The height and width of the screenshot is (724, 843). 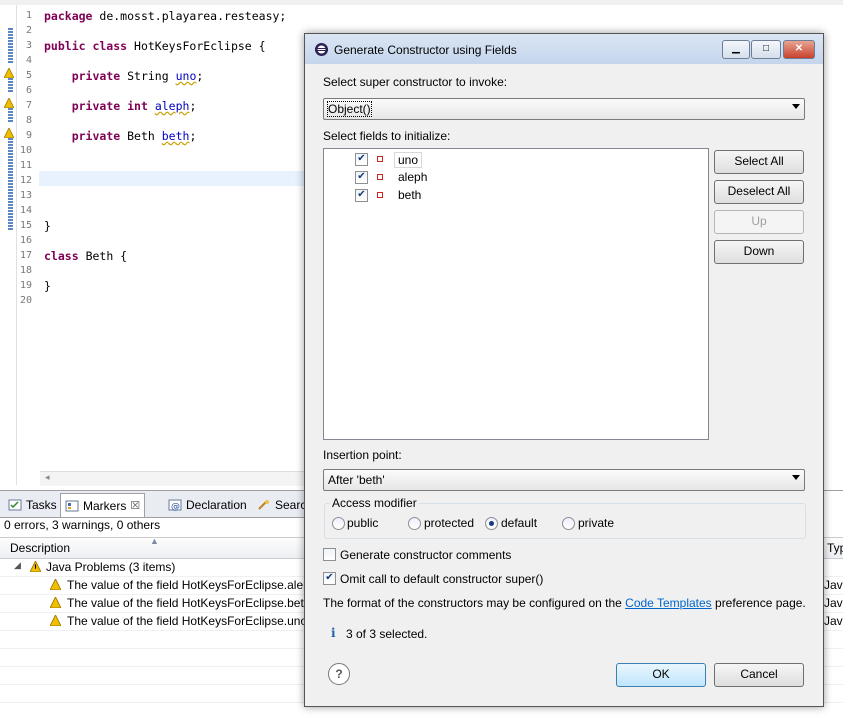 What do you see at coordinates (179, 178) in the screenshot?
I see `current-line-highlight` at bounding box center [179, 178].